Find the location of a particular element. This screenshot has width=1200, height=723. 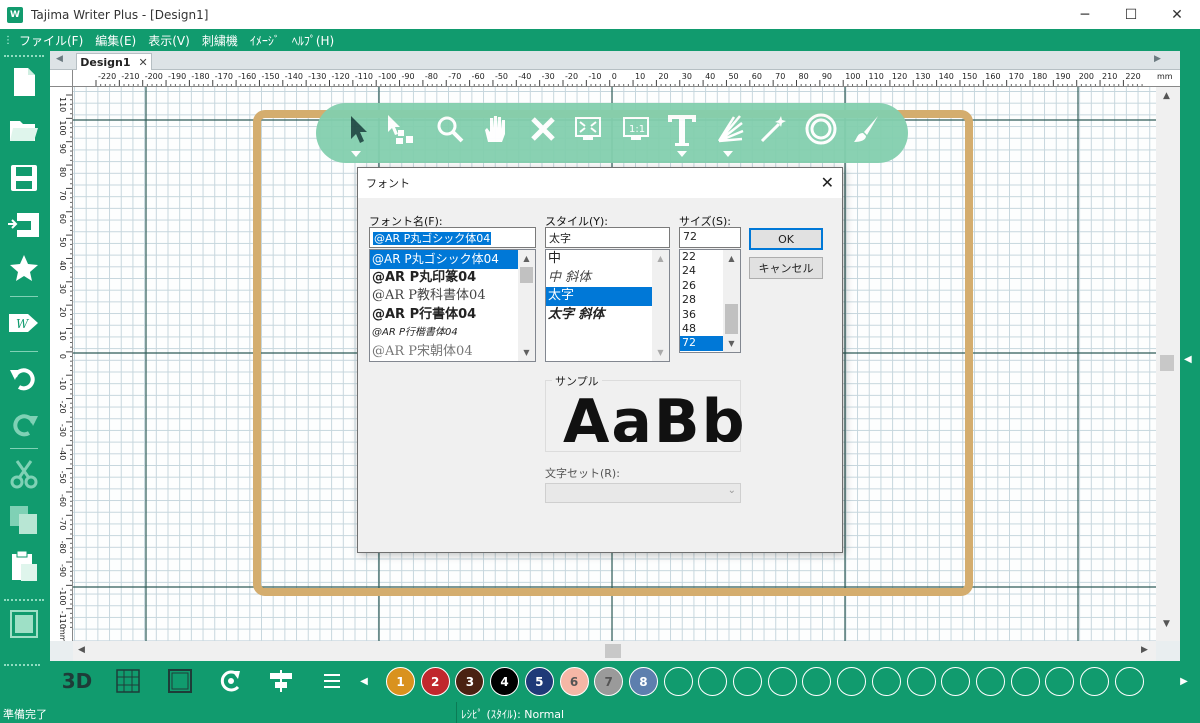

color-swatch-2: 2 is located at coordinates (435, 681).